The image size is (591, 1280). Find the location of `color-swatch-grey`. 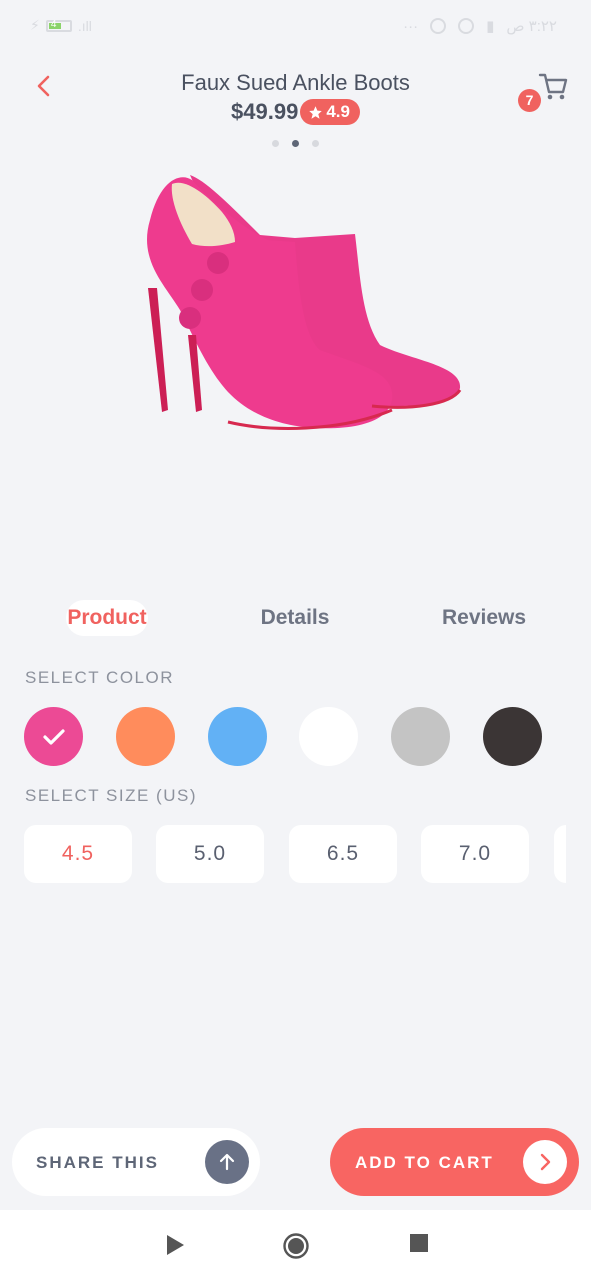

color-swatch-grey is located at coordinates (420, 736).